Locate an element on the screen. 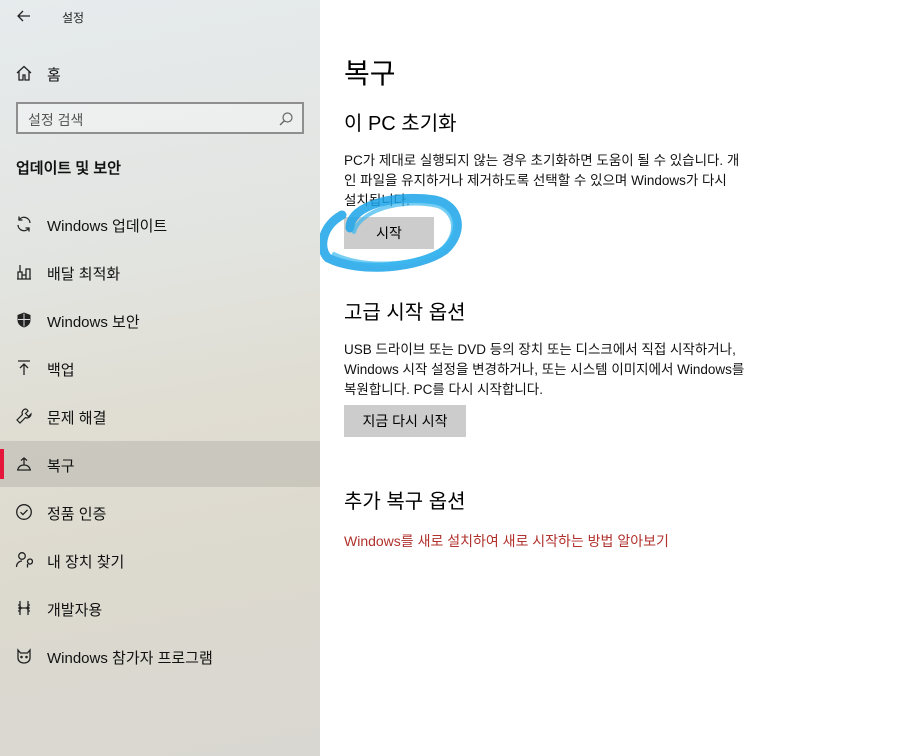 The image size is (914, 756). sidebar-item-label: Windows 보안 is located at coordinates (93, 322).